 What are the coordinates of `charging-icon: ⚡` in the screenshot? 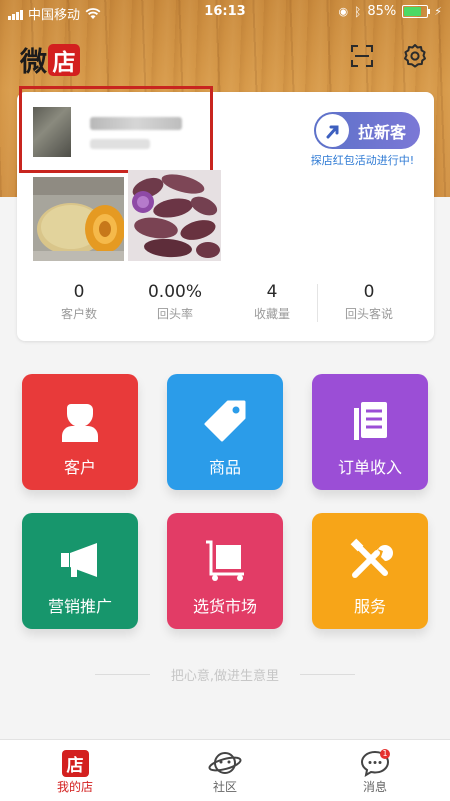 It's located at (438, 11).